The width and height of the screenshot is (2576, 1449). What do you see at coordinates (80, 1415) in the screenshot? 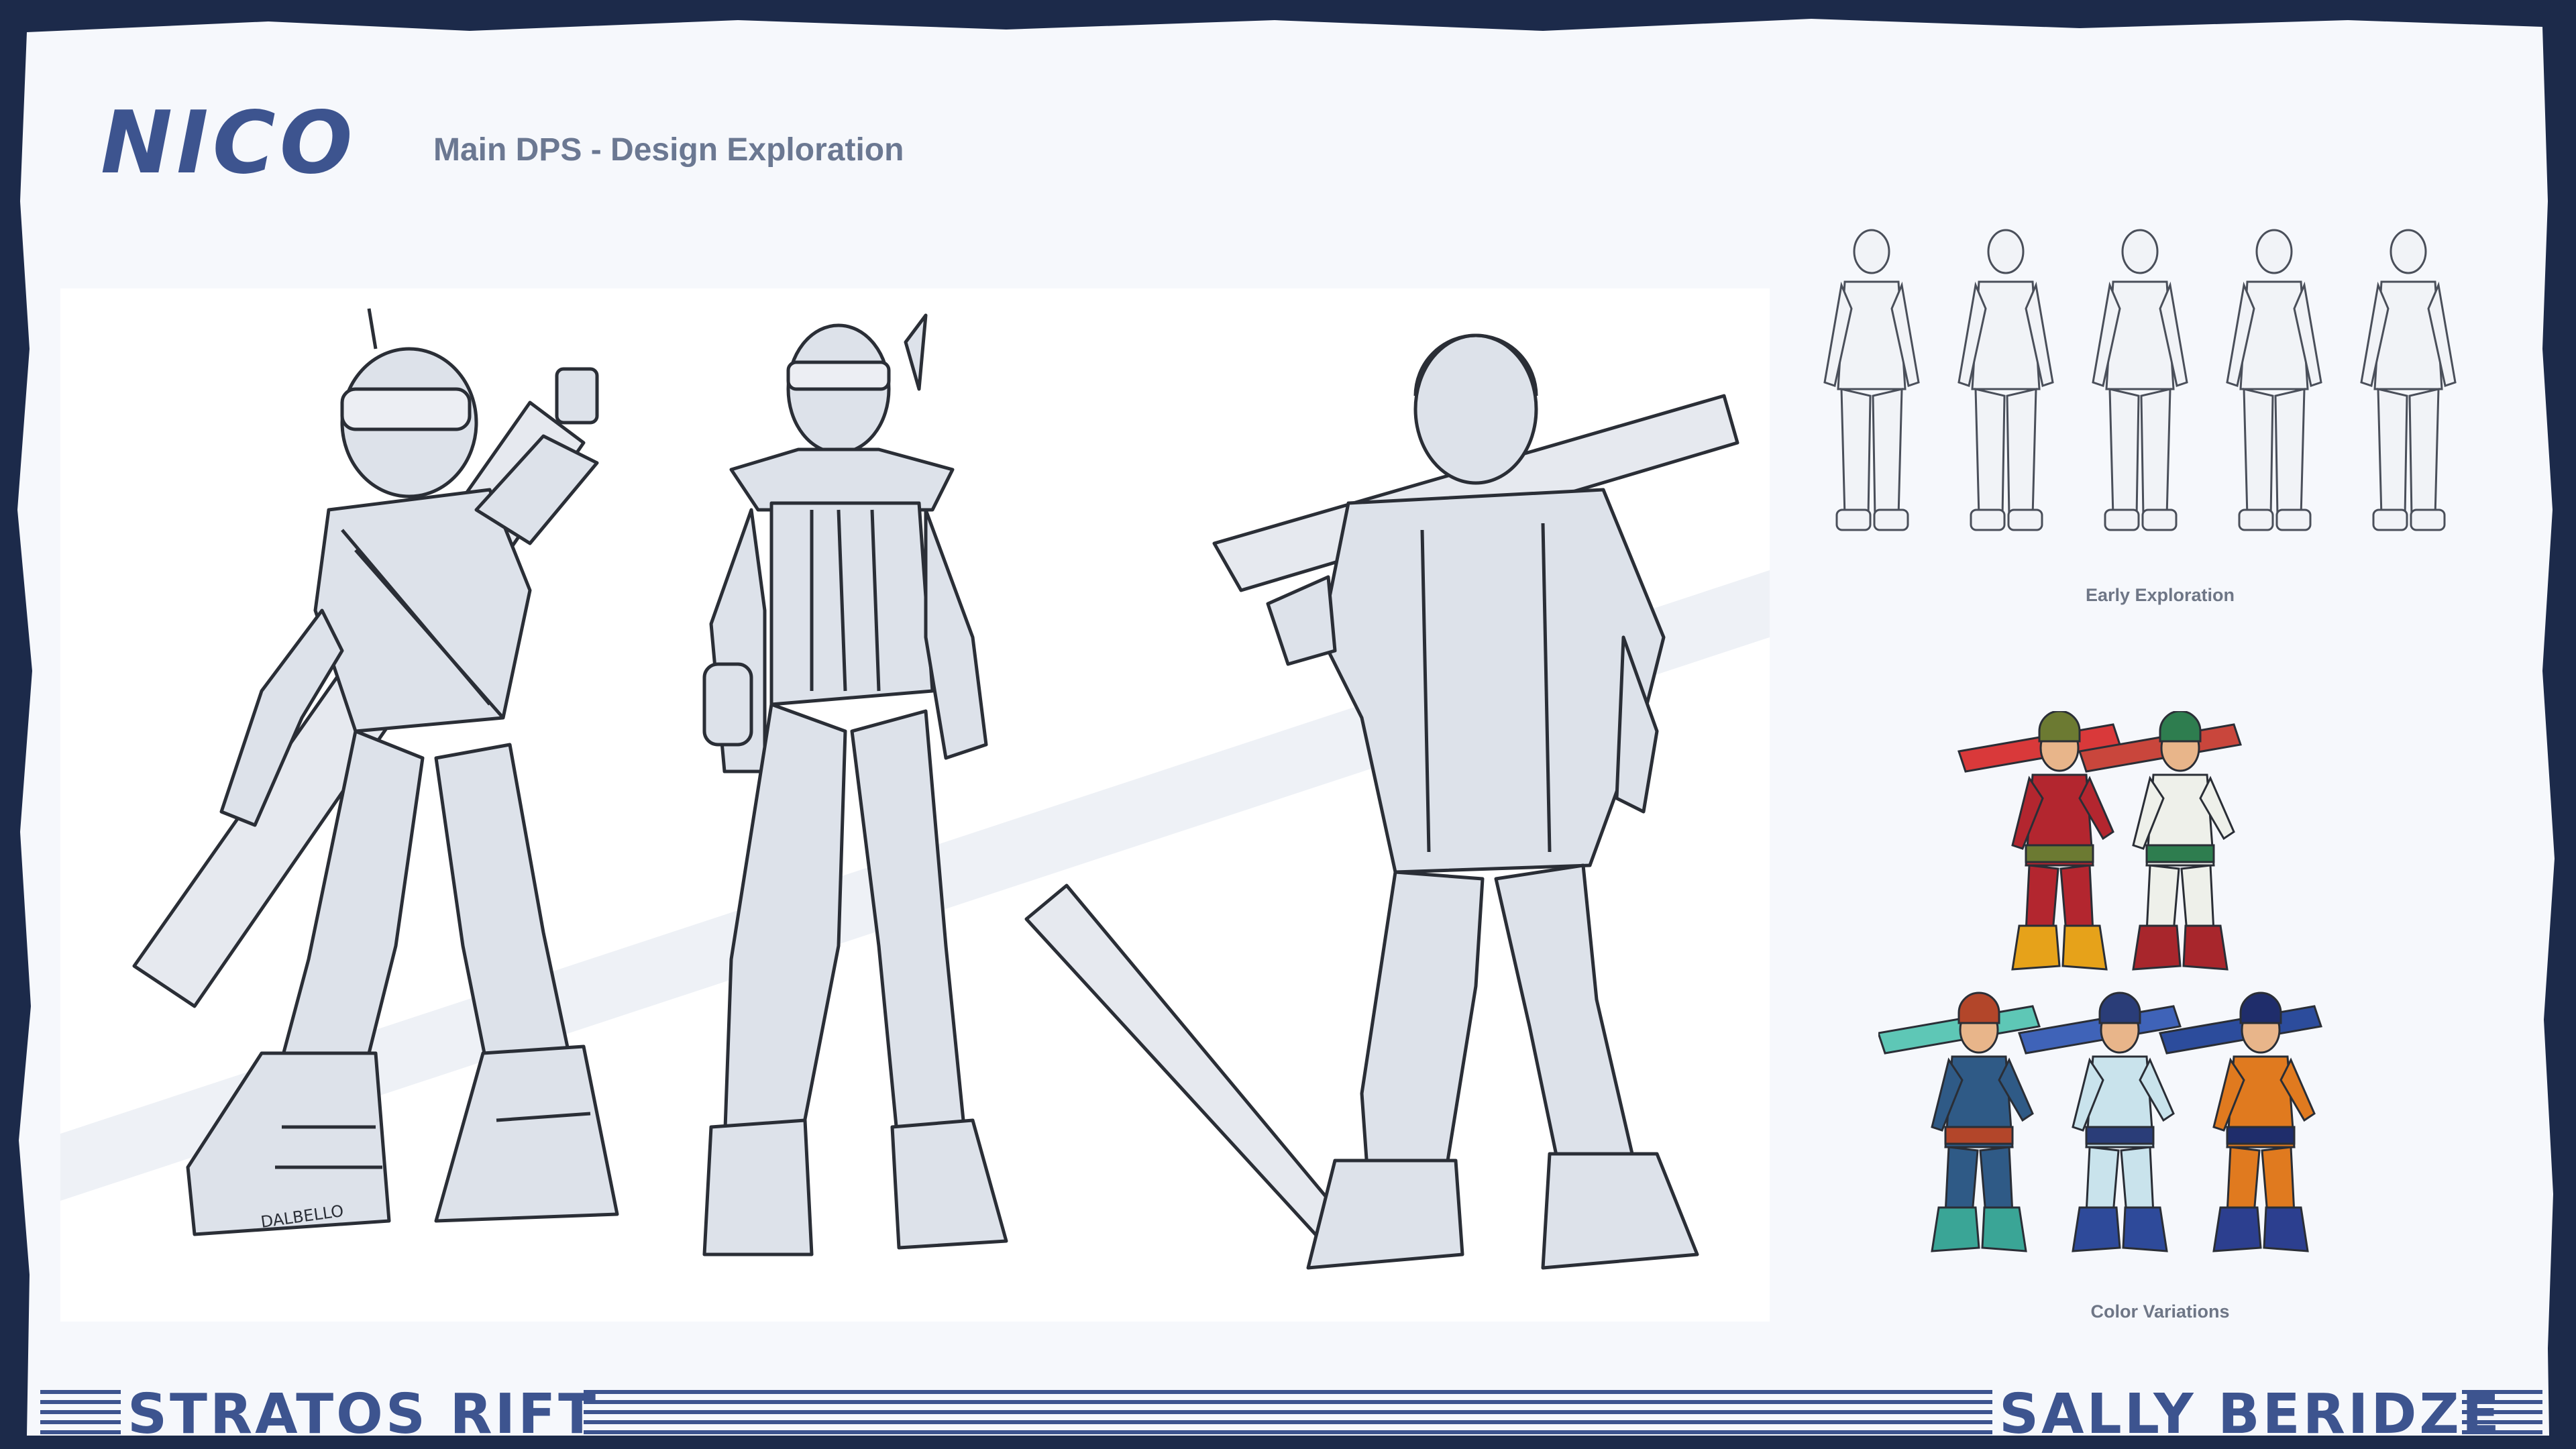
I see `footer-stripes-left` at bounding box center [80, 1415].